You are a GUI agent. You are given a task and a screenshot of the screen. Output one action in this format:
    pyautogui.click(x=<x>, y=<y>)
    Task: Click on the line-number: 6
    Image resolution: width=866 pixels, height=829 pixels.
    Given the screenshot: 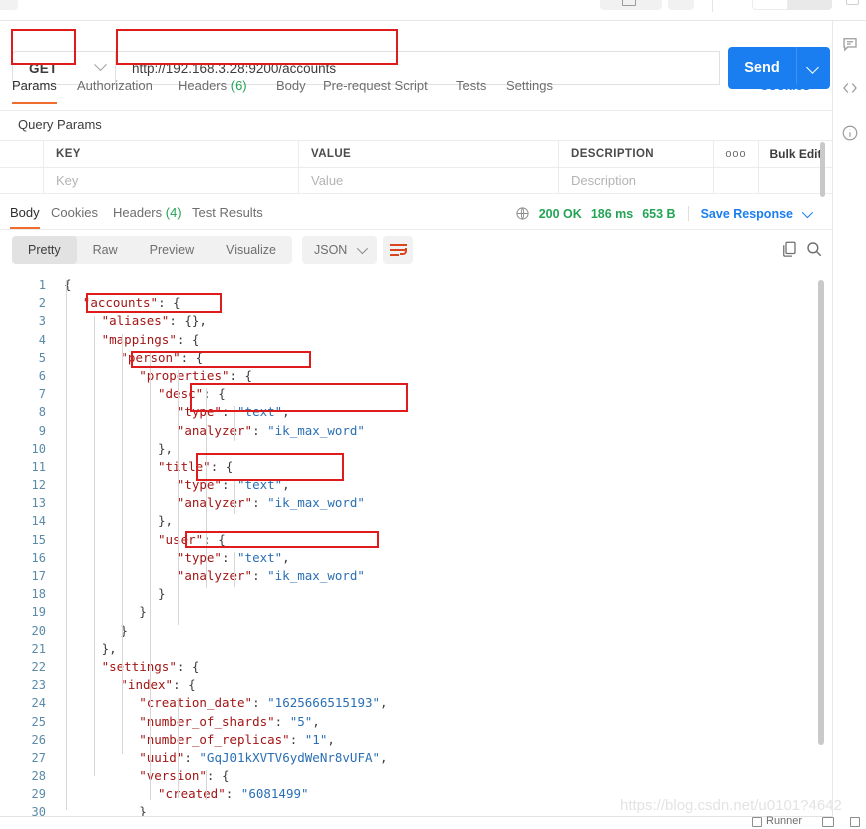 What is the action you would take?
    pyautogui.click(x=42, y=375)
    